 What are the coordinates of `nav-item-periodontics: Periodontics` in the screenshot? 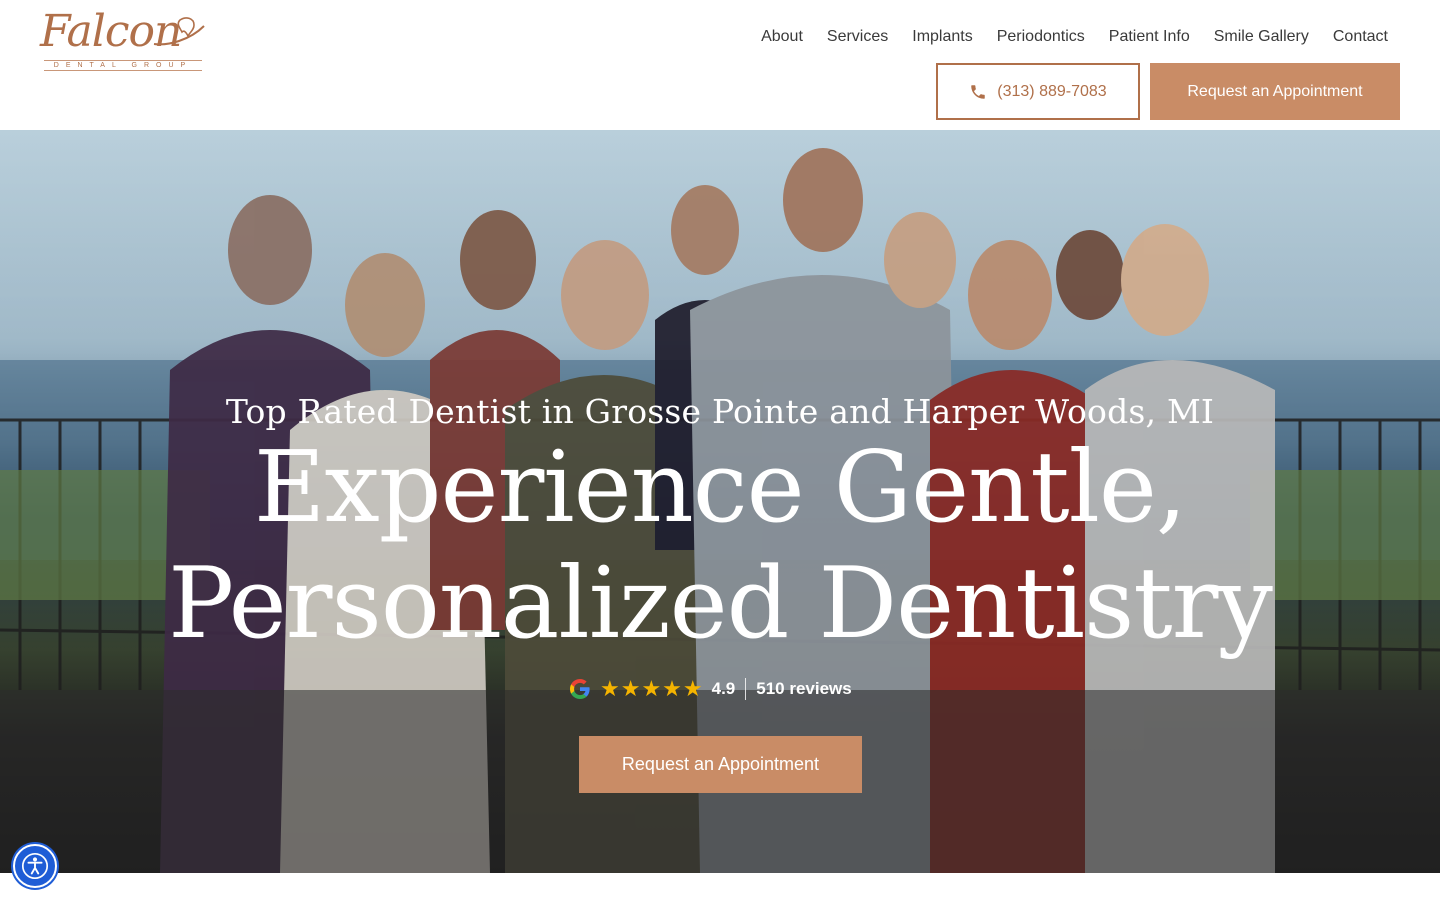 It's located at (1041, 37).